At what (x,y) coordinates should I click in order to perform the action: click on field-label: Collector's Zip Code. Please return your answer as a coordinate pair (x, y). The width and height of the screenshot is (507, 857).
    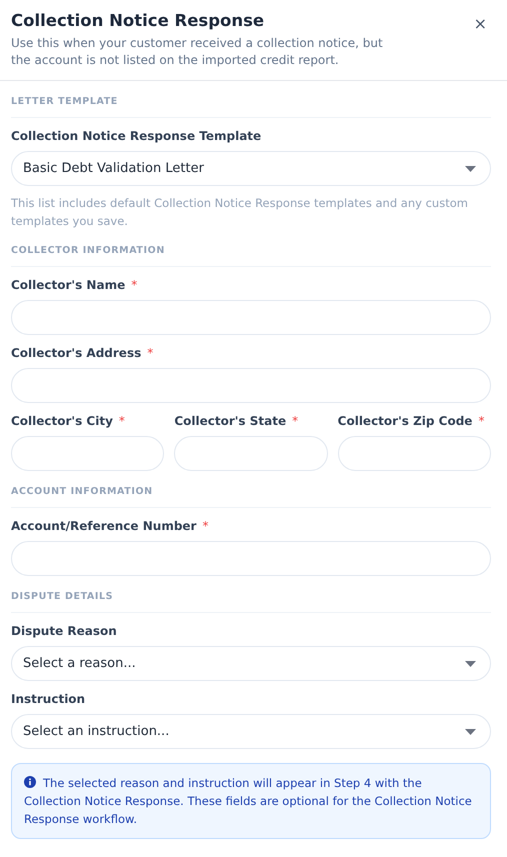
    Looking at the image, I should click on (405, 421).